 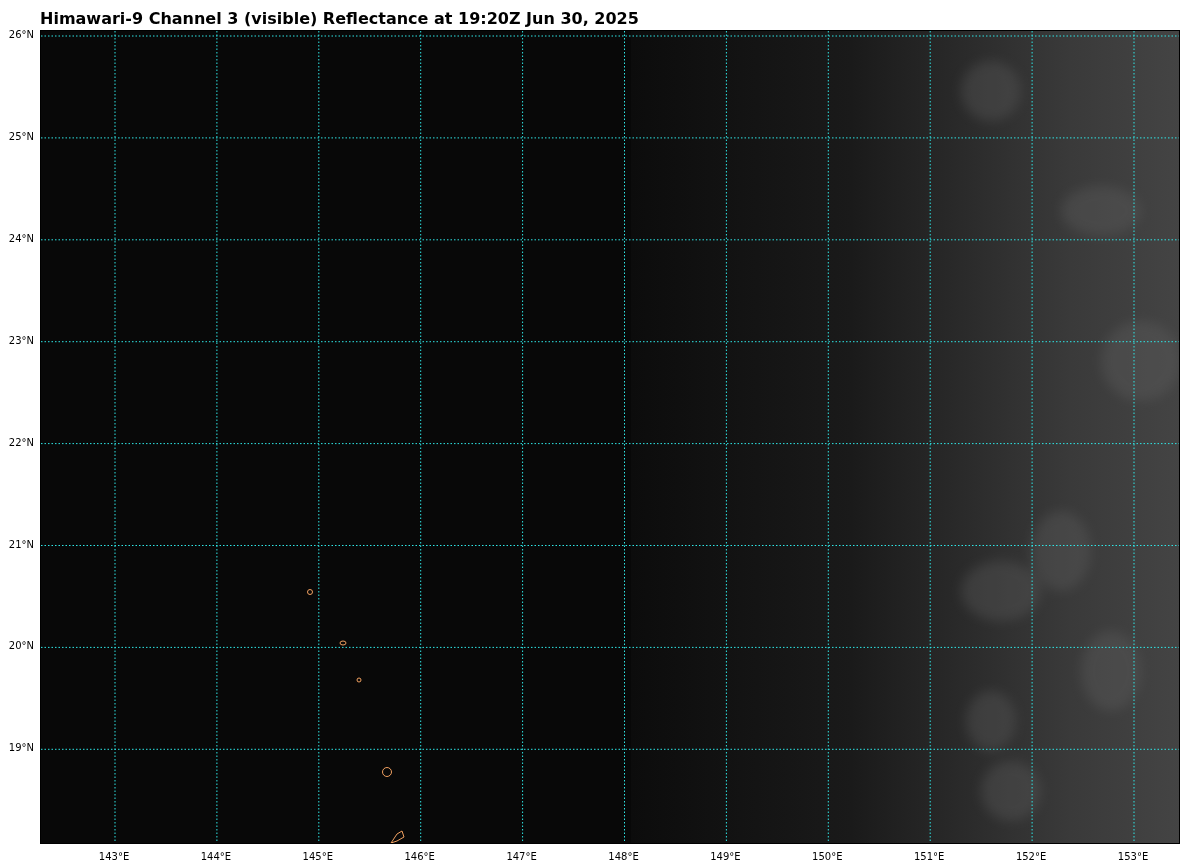 I want to click on longitude-label: 145°E, so click(x=317, y=857).